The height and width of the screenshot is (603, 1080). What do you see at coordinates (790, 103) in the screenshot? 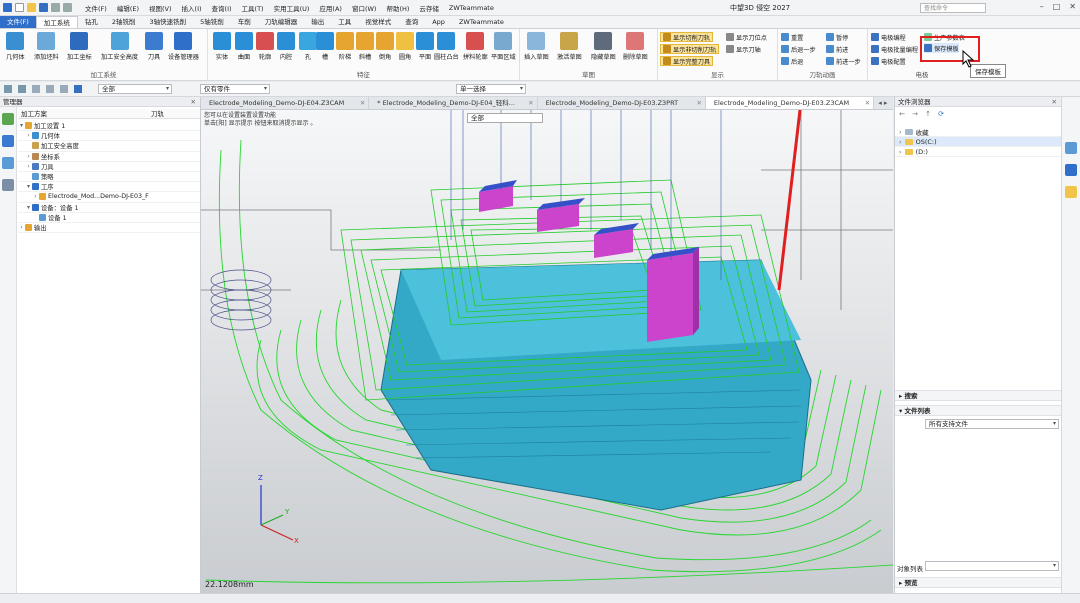
I see `doc-tab-e03-cam: Electrode_Modeling_Demo-DJ-E03.Z3CAM ✕` at bounding box center [790, 103].